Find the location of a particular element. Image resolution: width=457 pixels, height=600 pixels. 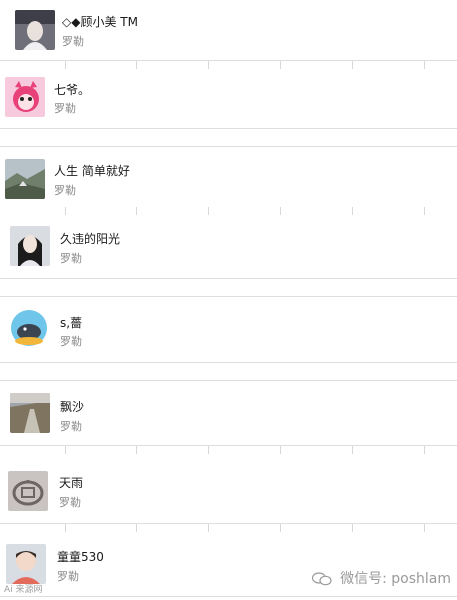

list-item: 久违的阳光 罗勒 is located at coordinates (228, 247).